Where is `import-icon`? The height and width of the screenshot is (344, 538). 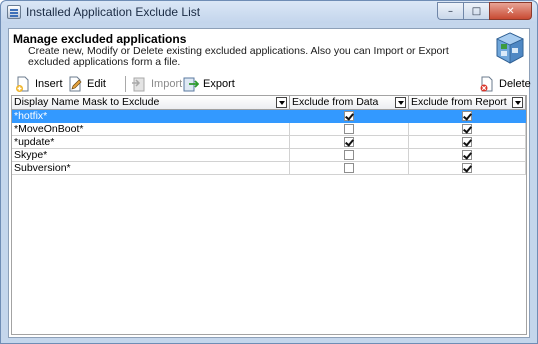
import-icon is located at coordinates (138, 84).